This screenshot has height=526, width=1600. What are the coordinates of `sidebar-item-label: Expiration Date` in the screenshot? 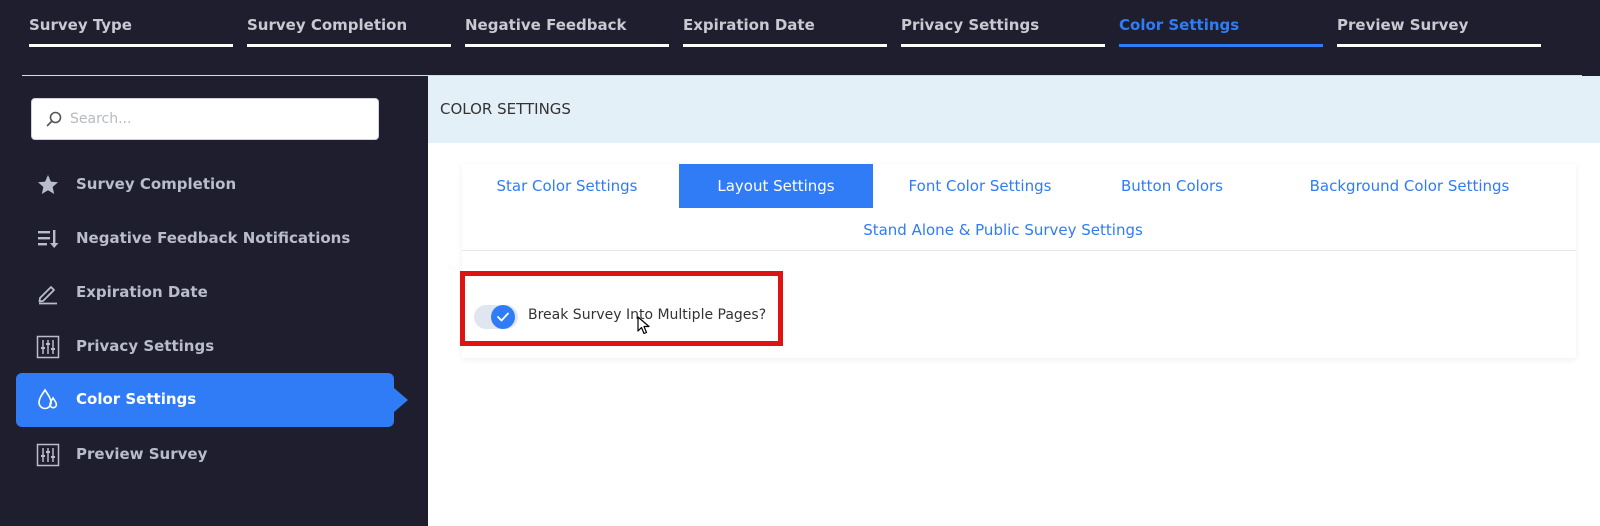 It's located at (142, 292).